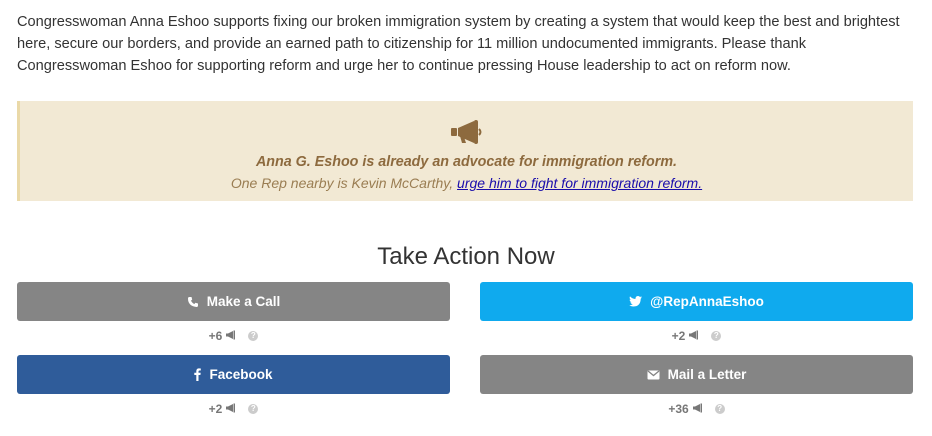 The image size is (932, 436). I want to click on twitter-count: +2 ?, so click(696, 336).